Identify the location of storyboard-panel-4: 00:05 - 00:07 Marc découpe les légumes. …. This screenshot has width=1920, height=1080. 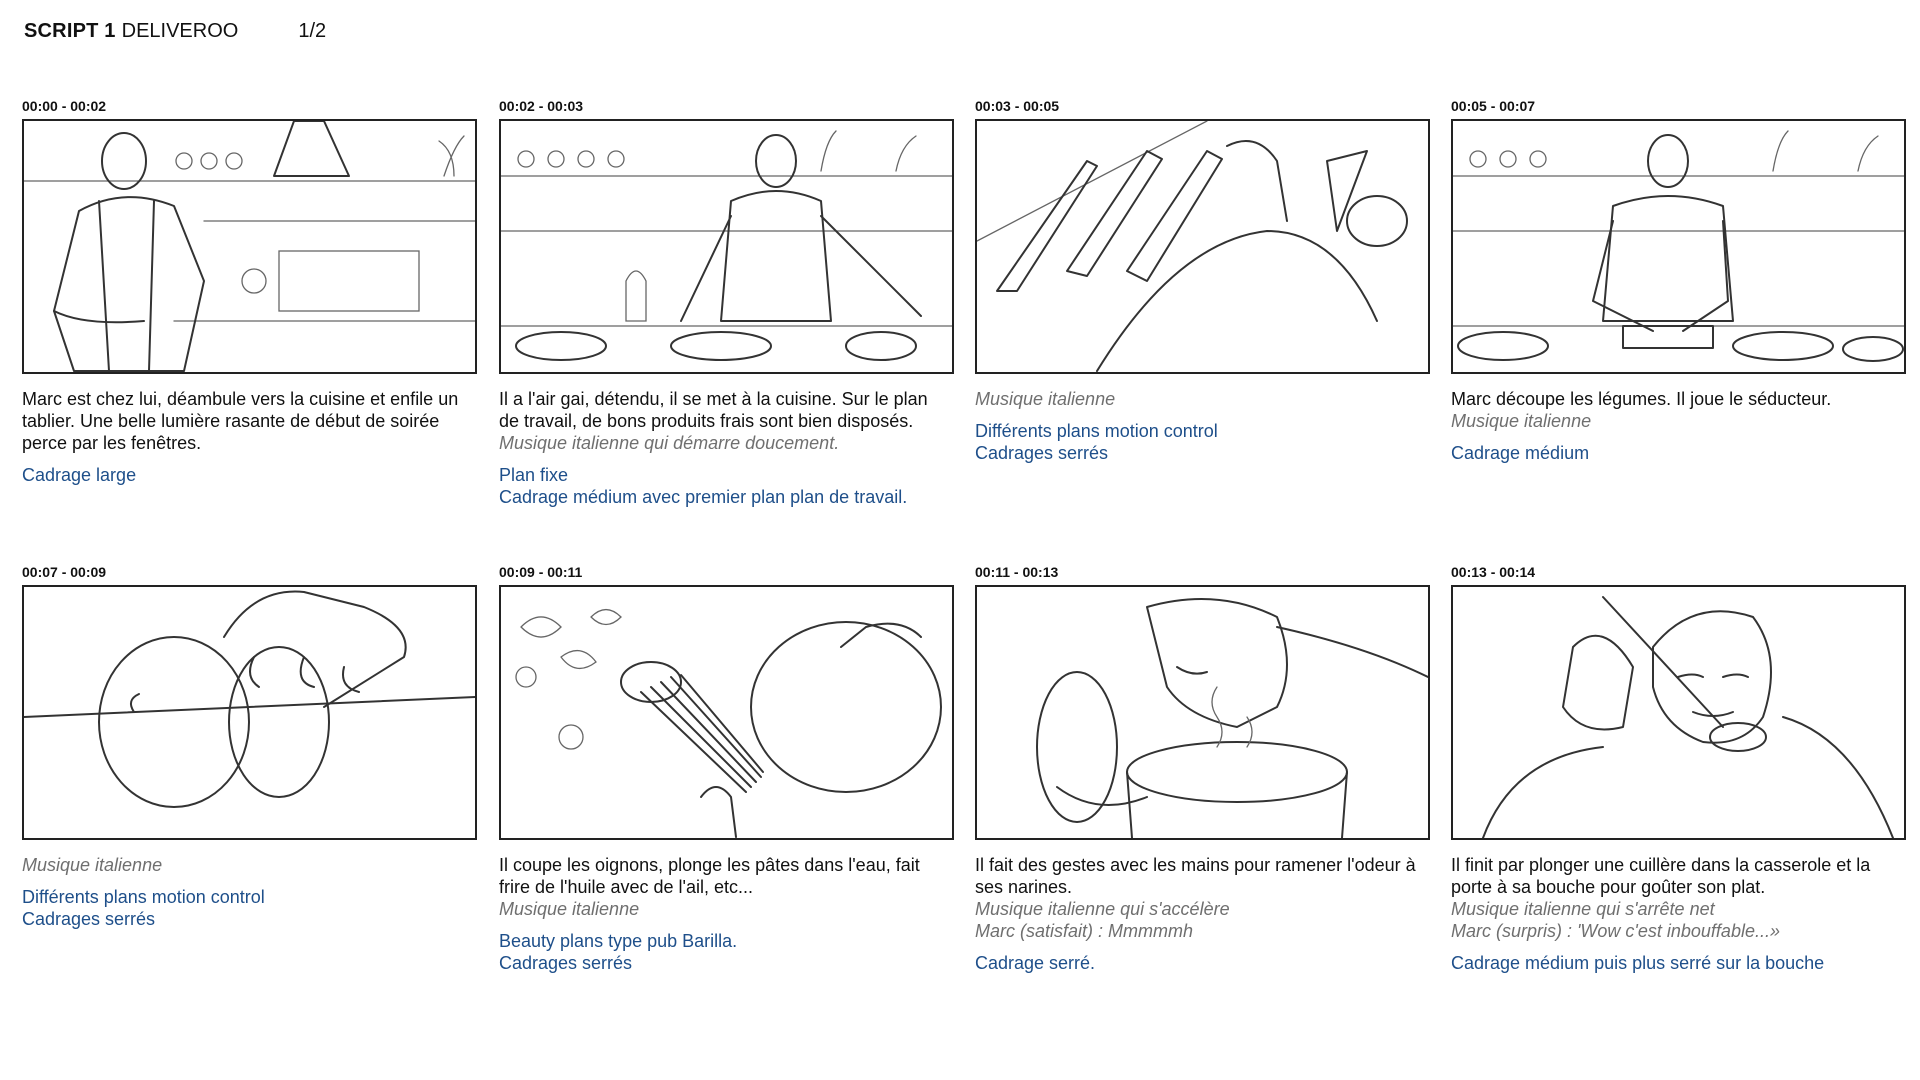
(1678, 280).